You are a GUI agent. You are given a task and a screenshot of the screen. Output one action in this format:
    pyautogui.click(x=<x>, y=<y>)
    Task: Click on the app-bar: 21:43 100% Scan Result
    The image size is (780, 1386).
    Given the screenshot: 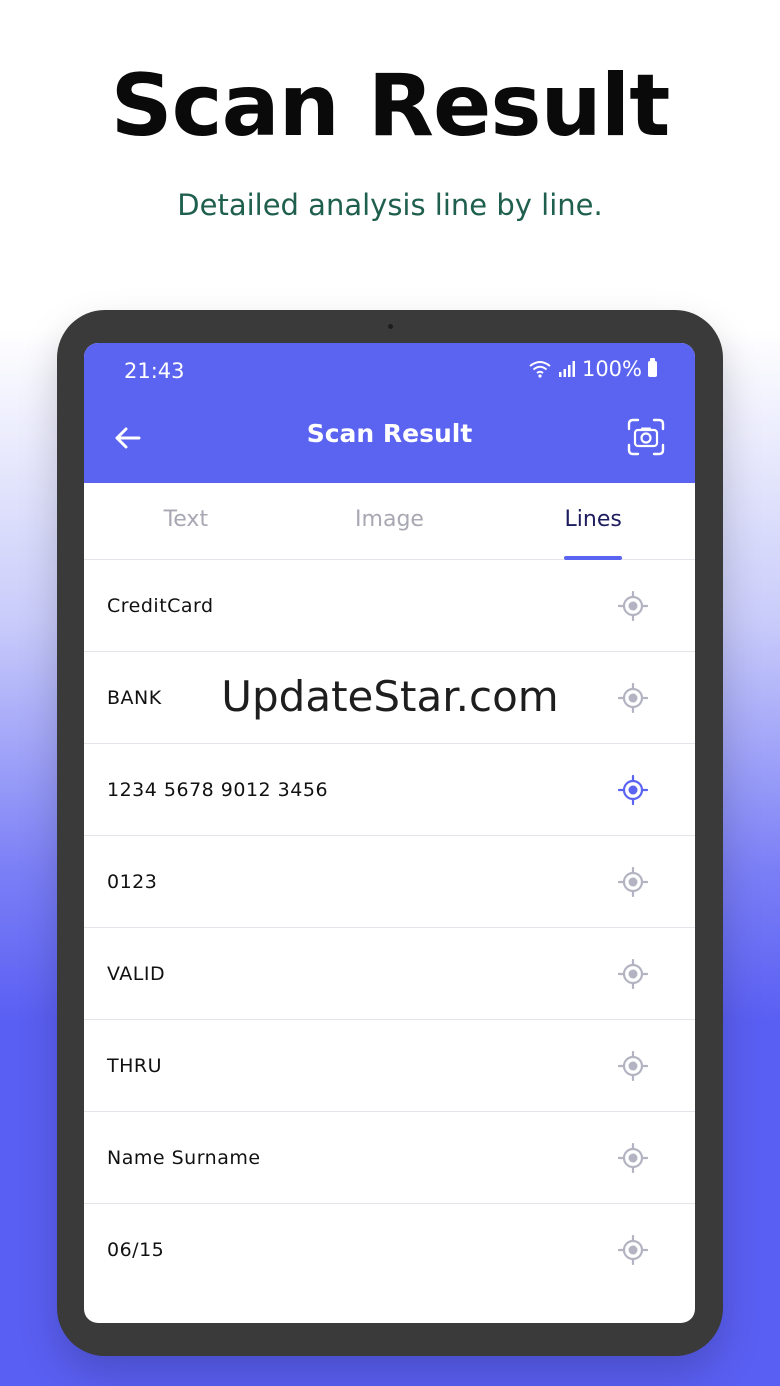 What is the action you would take?
    pyautogui.click(x=389, y=413)
    